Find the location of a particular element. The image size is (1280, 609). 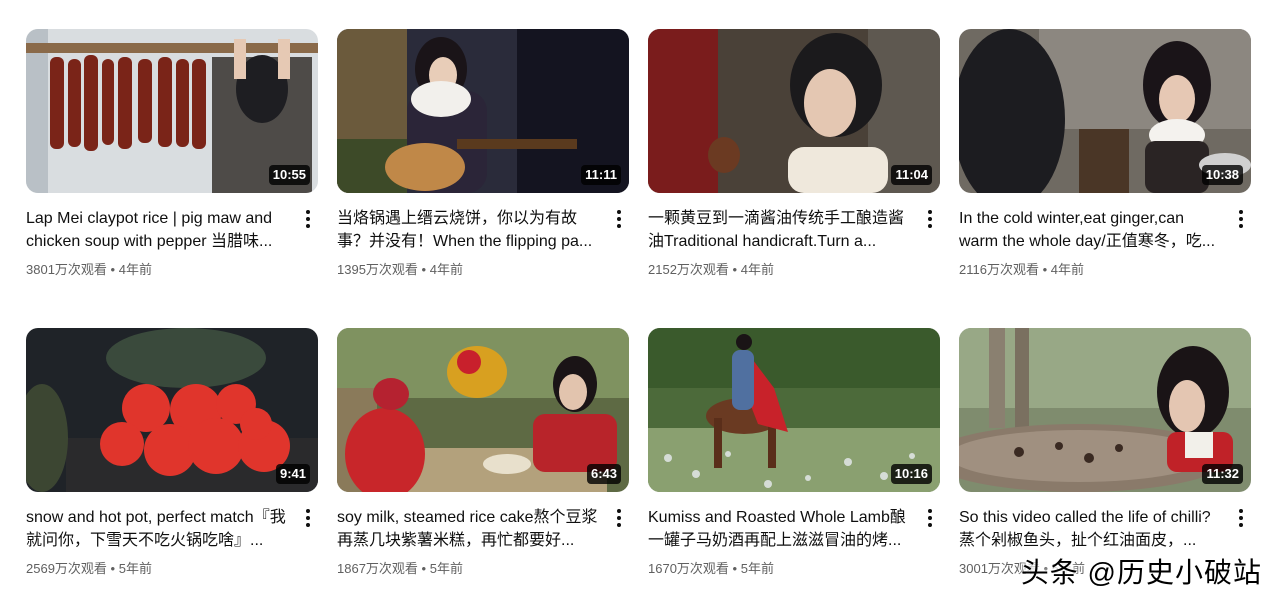

duration-badge: 6:43 is located at coordinates (603, 474).